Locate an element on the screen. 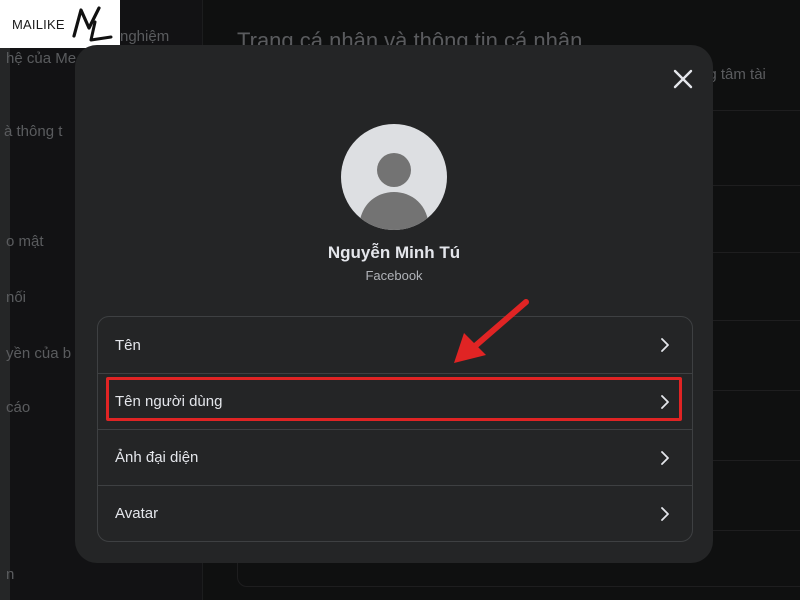  highlight-box is located at coordinates (394, 399).